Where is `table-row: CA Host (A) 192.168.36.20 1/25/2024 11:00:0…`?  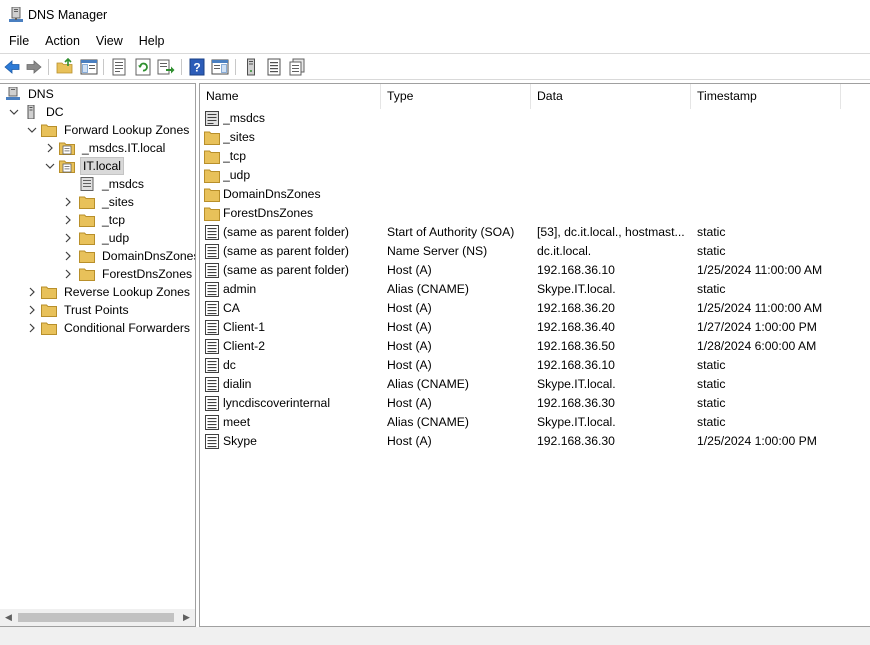 table-row: CA Host (A) 192.168.36.20 1/25/2024 11:00:0… is located at coordinates (535, 308).